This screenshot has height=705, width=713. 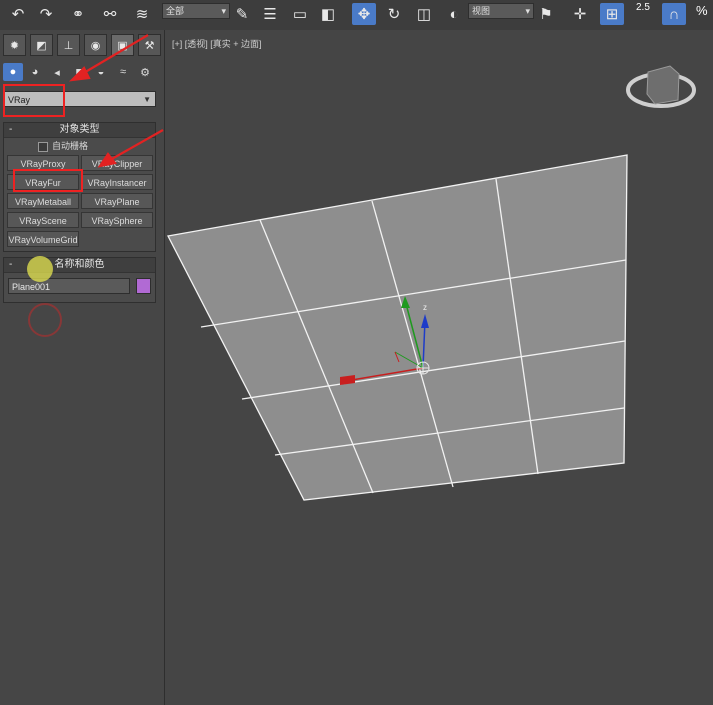 What do you see at coordinates (35, 72) in the screenshot?
I see `shapes-icon: ◕` at bounding box center [35, 72].